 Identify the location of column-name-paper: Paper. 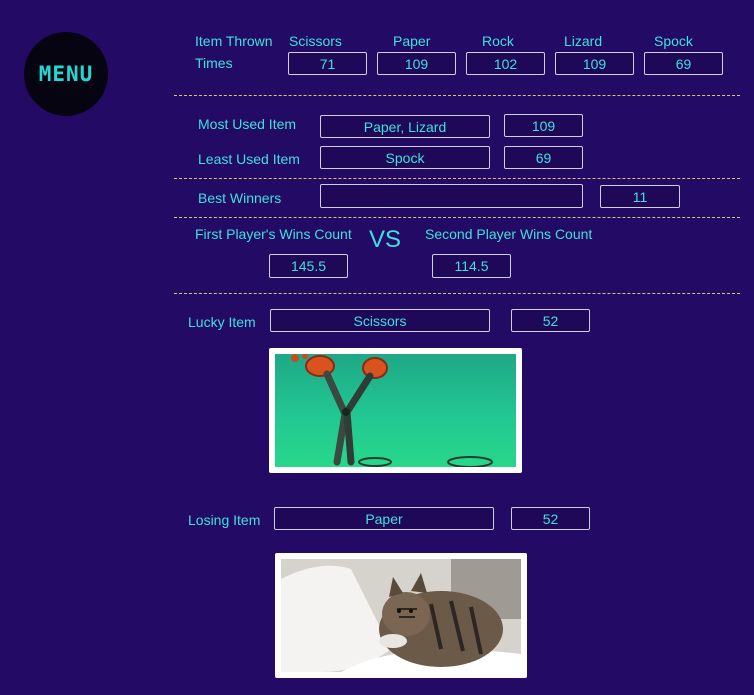
(412, 41).